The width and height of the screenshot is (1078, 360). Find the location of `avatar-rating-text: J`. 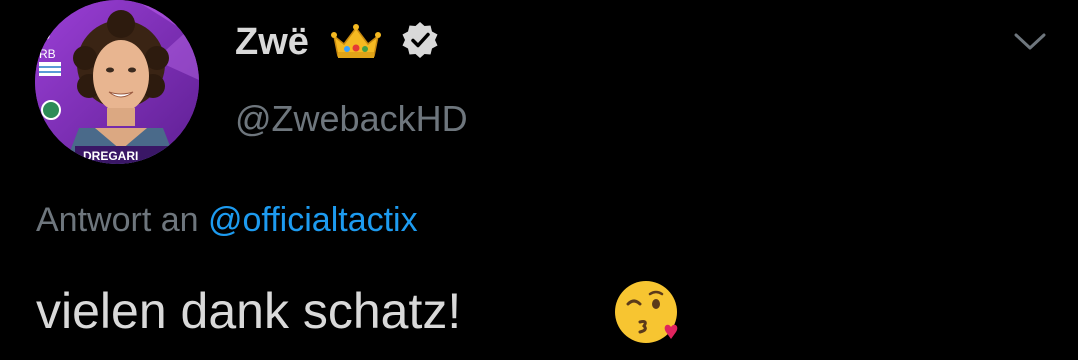

avatar-rating-text: J is located at coordinates (45, 32).